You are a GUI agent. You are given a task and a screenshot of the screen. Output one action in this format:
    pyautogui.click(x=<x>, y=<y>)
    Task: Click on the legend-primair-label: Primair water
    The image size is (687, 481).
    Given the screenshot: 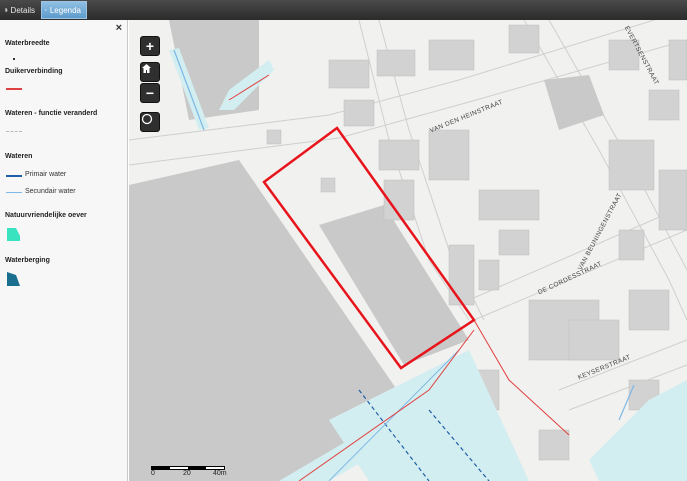 What is the action you would take?
    pyautogui.click(x=46, y=174)
    